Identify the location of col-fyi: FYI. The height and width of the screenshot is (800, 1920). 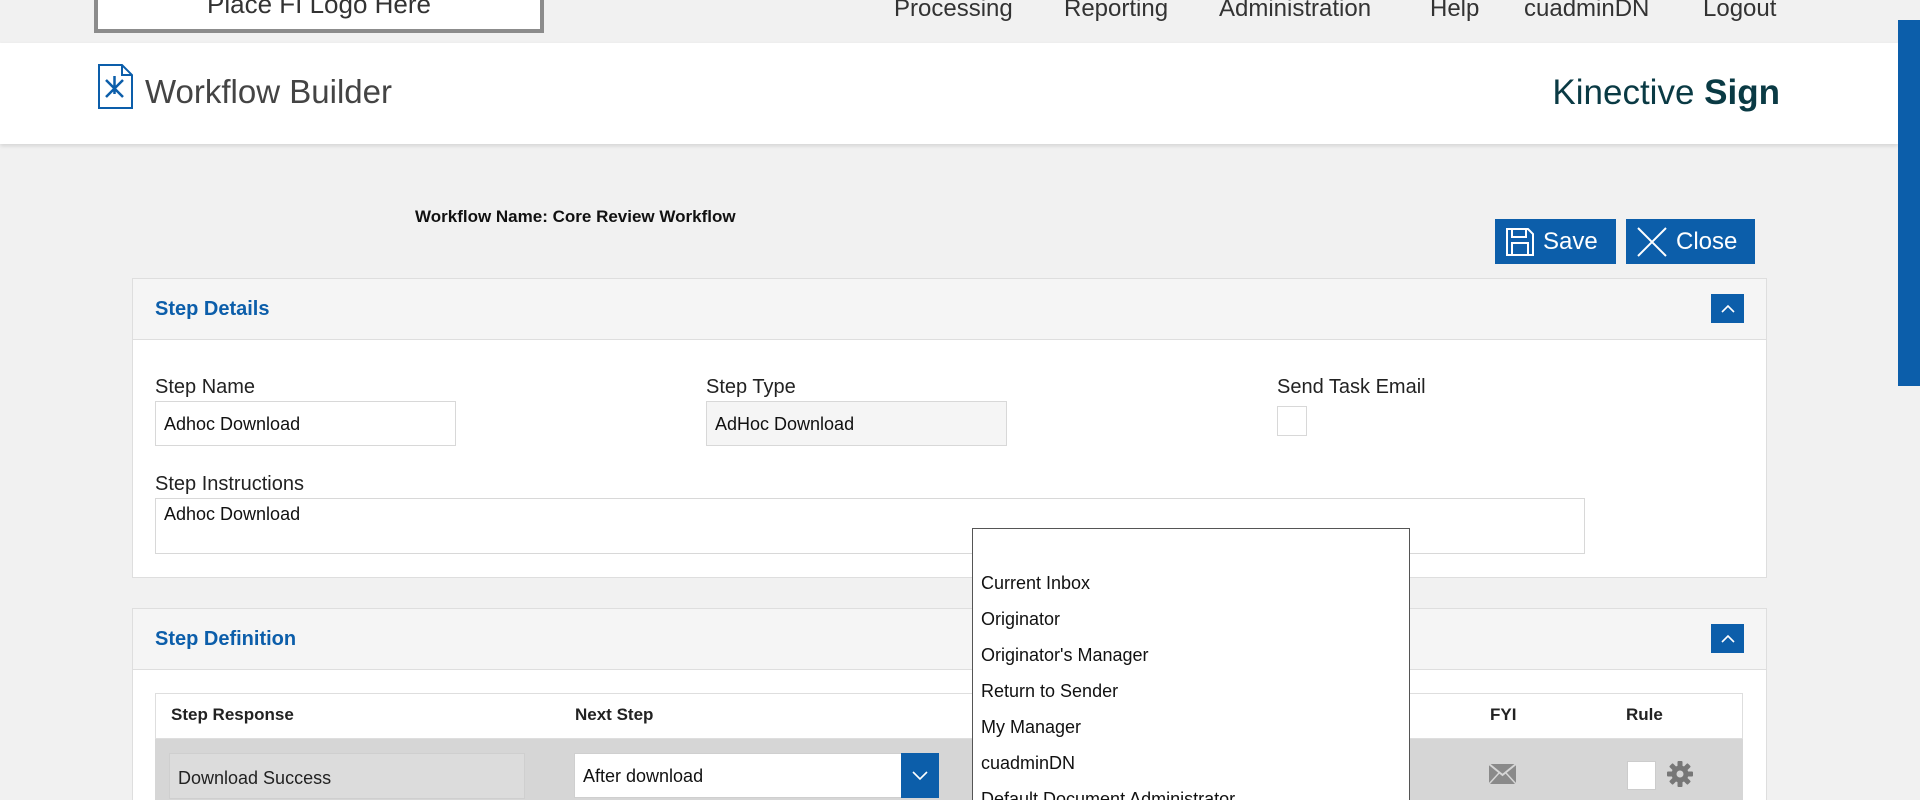
(1503, 714).